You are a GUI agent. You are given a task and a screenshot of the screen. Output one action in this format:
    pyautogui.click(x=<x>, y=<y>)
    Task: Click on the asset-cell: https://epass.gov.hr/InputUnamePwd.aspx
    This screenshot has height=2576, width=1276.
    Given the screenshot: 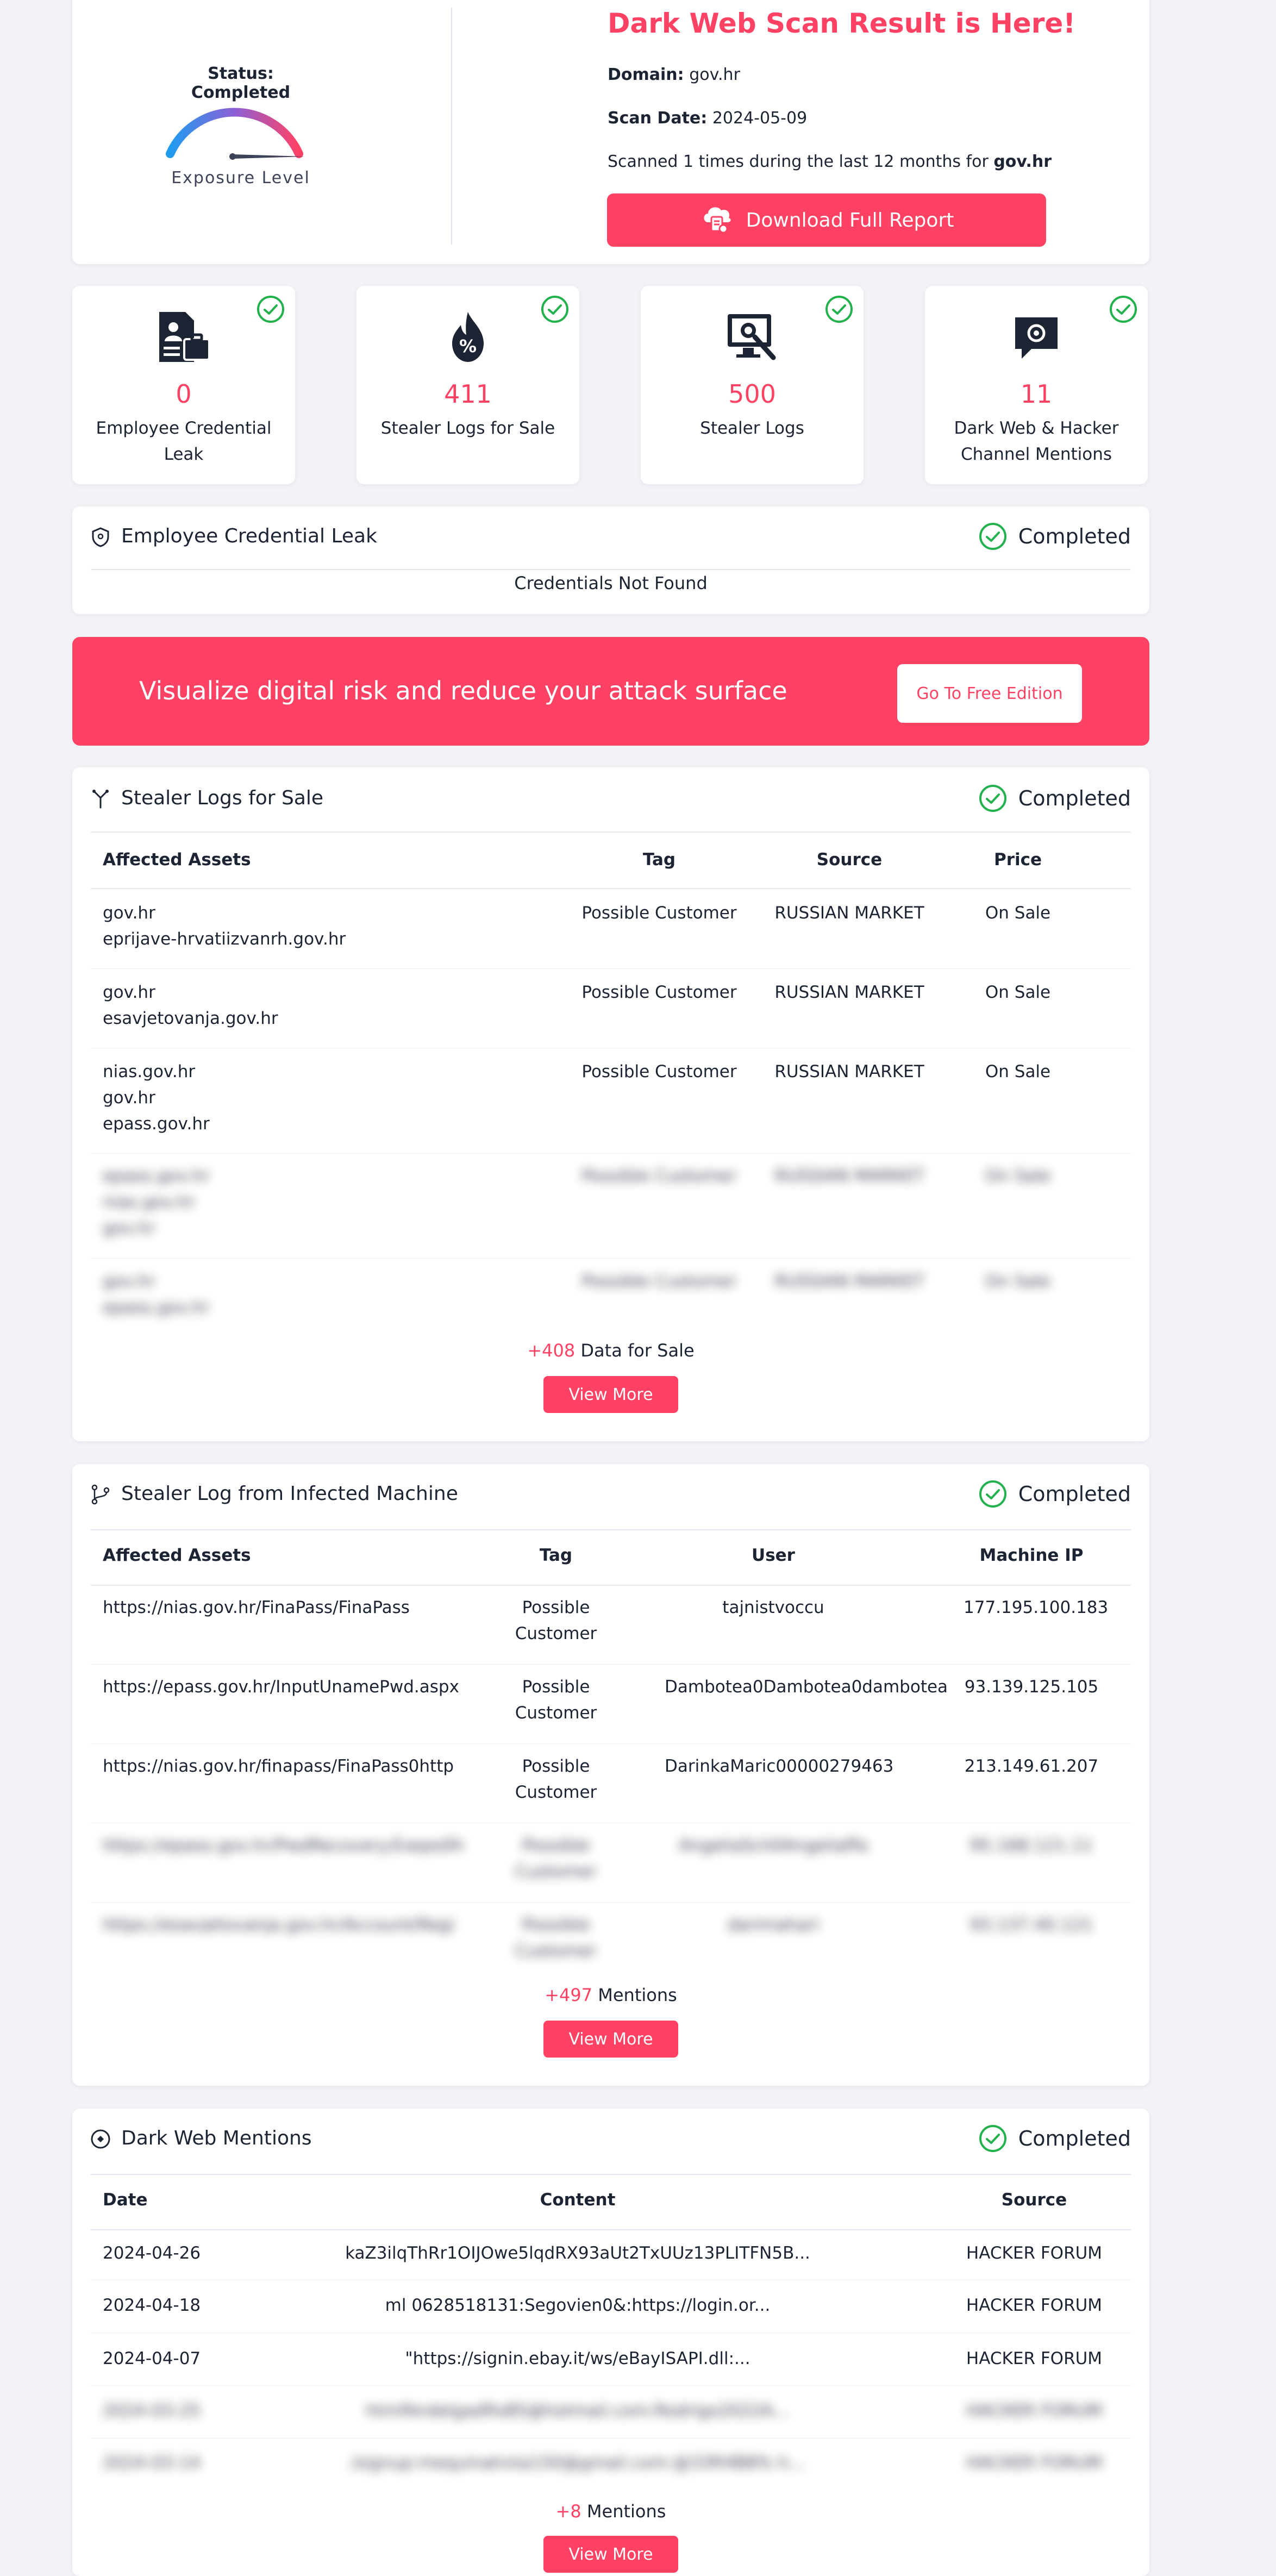 What is the action you would take?
    pyautogui.click(x=281, y=1687)
    